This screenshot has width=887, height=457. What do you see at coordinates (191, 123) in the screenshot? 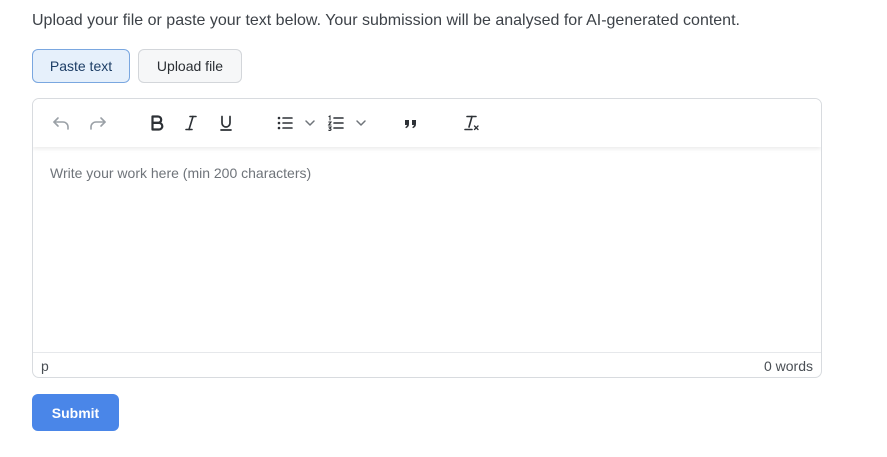
I see `italic-icon` at bounding box center [191, 123].